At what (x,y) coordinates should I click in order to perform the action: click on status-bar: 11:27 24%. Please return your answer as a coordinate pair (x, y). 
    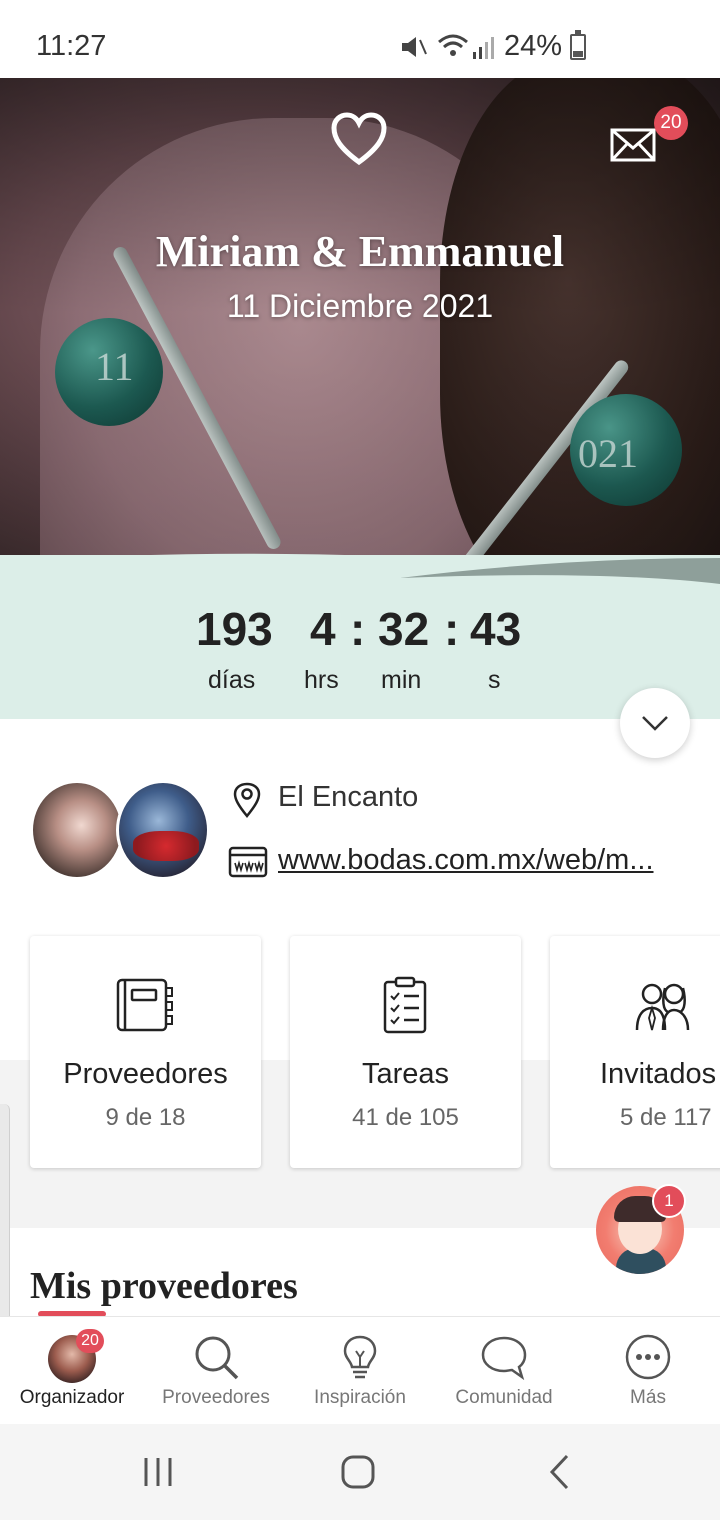
    Looking at the image, I should click on (360, 39).